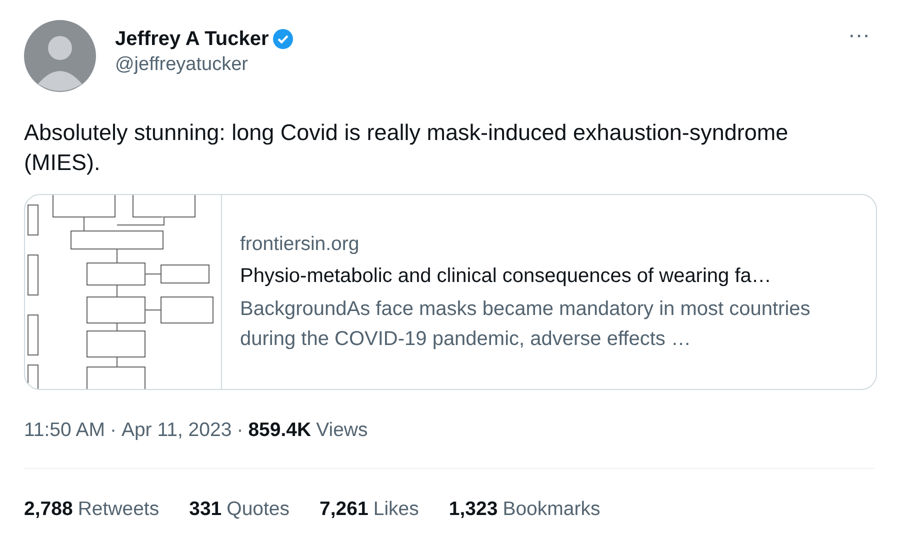 Image resolution: width=898 pixels, height=544 pixels. I want to click on author-handle: @jeffreyatucker, so click(204, 65).